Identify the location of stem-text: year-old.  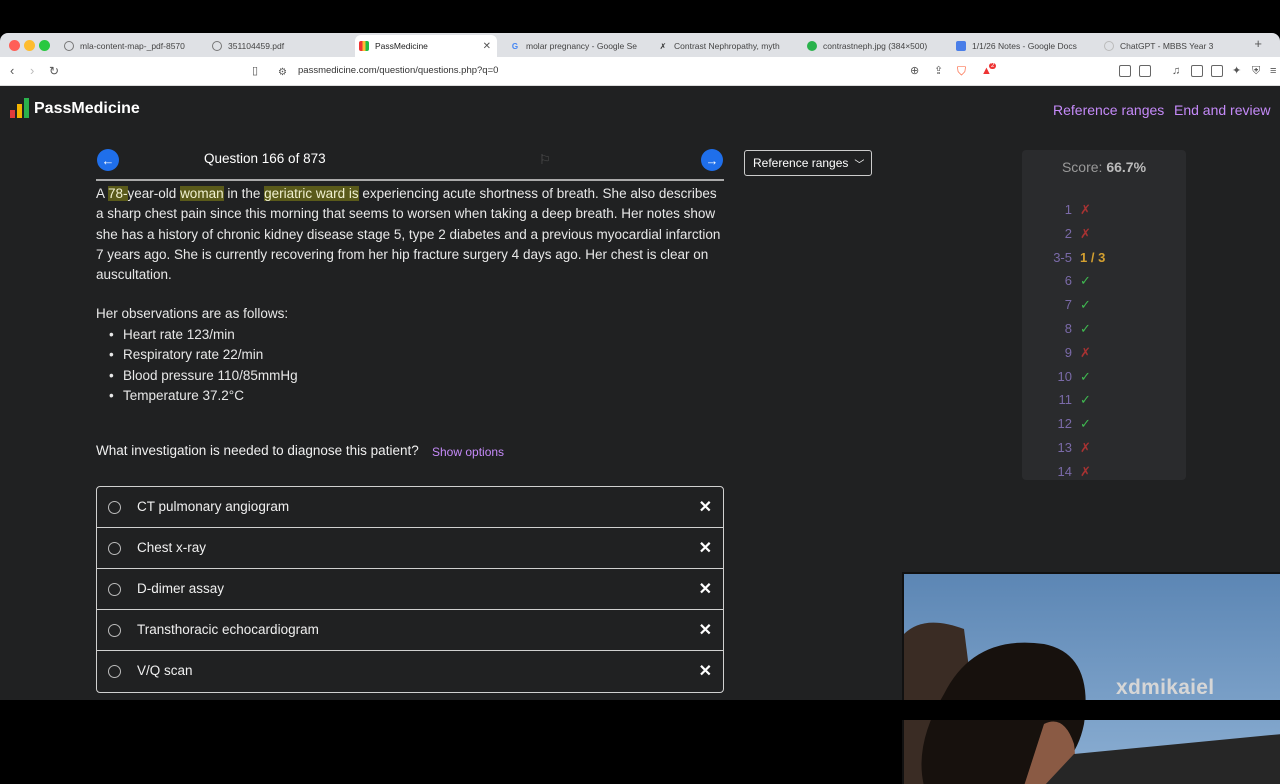
(154, 193).